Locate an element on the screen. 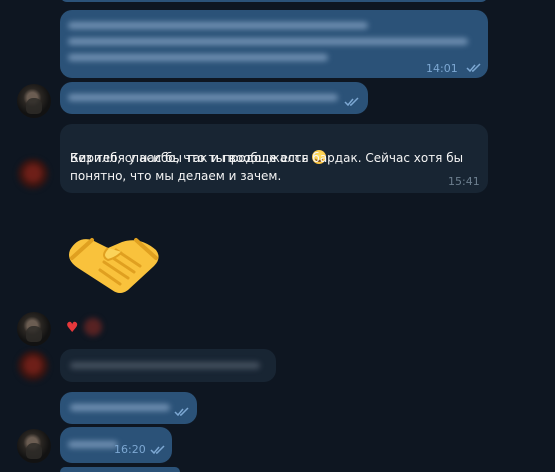 This screenshot has width=555, height=472. heart-reaction-icon: ♥ is located at coordinates (72, 328).